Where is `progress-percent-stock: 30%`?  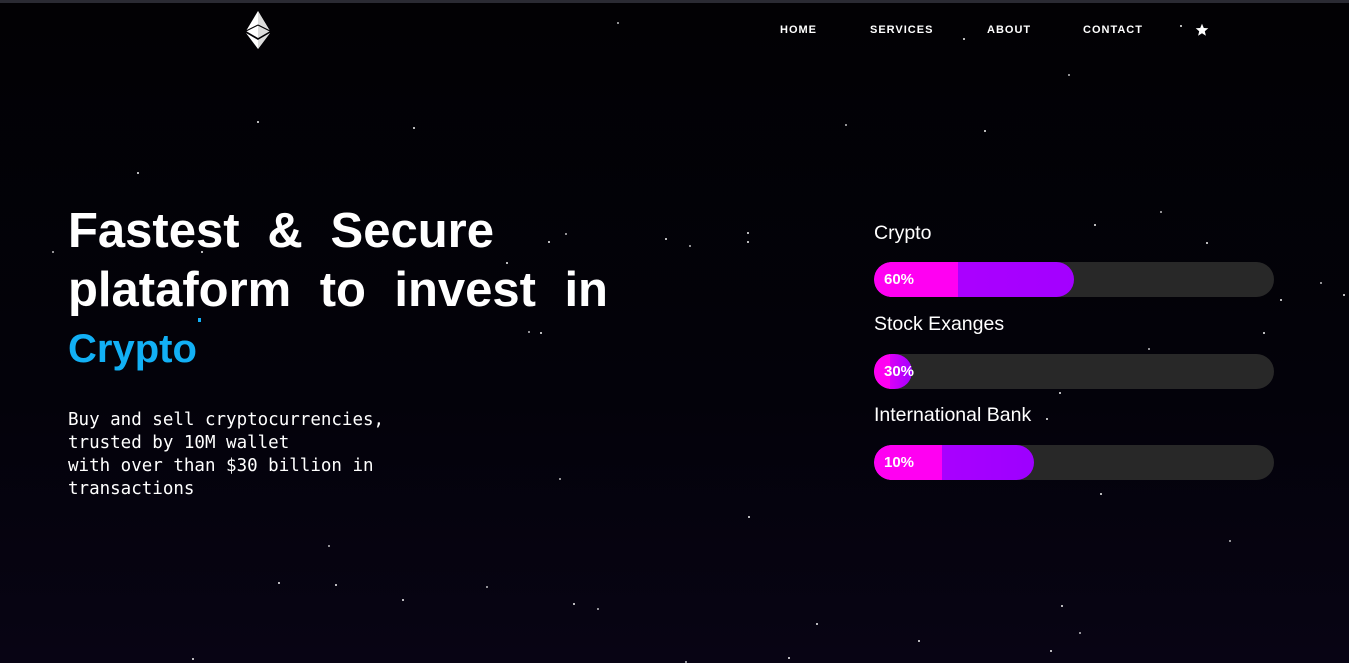 progress-percent-stock: 30% is located at coordinates (899, 371).